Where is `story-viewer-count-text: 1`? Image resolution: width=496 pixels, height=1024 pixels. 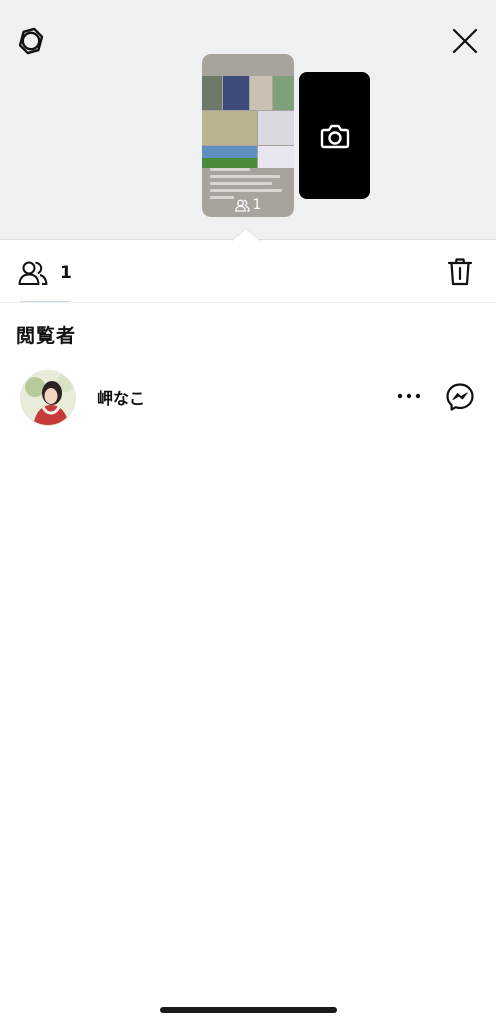
story-viewer-count-text: 1 is located at coordinates (257, 205).